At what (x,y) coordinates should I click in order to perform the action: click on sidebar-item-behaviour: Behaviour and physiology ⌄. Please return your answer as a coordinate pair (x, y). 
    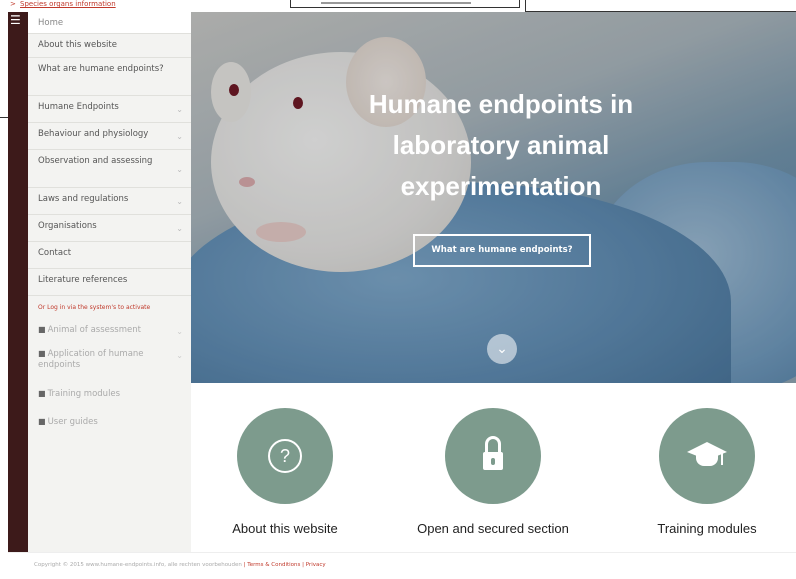
    Looking at the image, I should click on (109, 136).